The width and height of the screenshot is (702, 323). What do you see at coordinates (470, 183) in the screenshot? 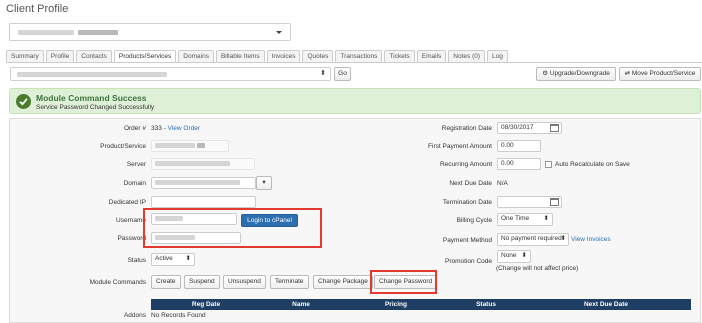
I see `next-due-date-label: Next Due Date` at bounding box center [470, 183].